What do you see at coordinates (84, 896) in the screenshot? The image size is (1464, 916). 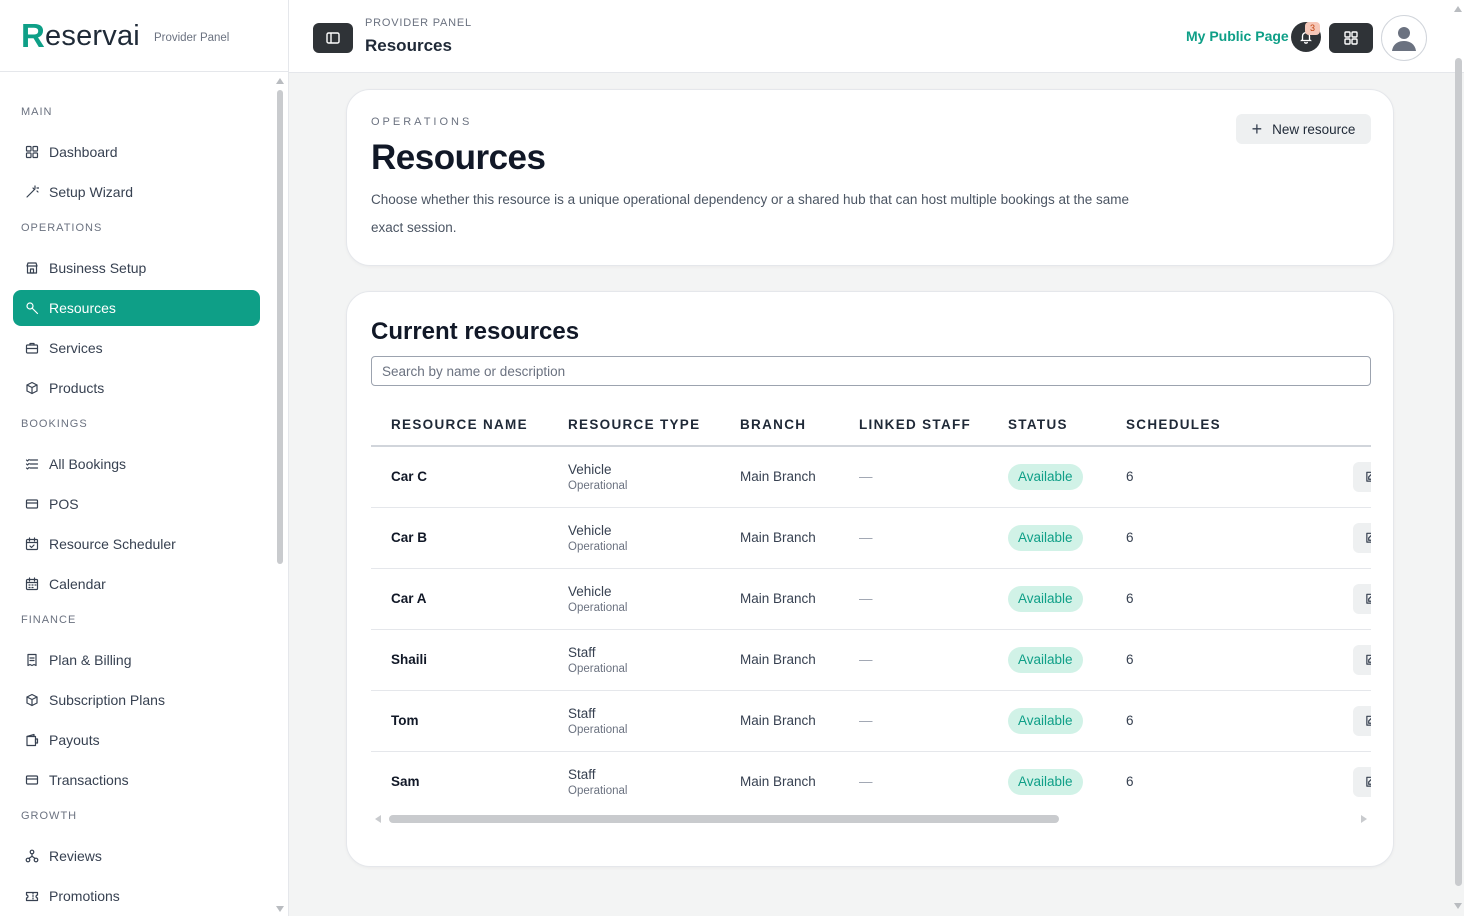 I see `sidebar-item-label: Promotions` at bounding box center [84, 896].